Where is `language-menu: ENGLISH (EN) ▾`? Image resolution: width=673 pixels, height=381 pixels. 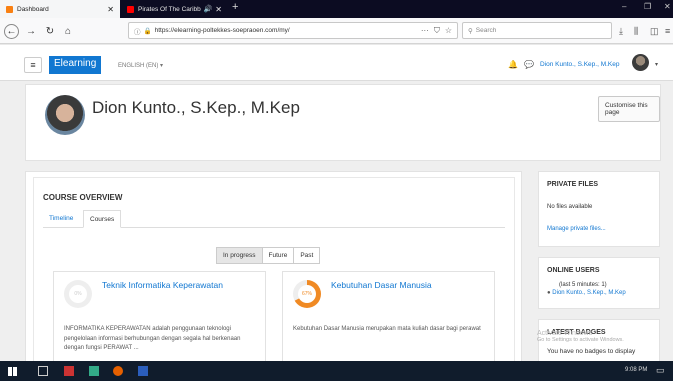 language-menu: ENGLISH (EN) ▾ is located at coordinates (140, 65).